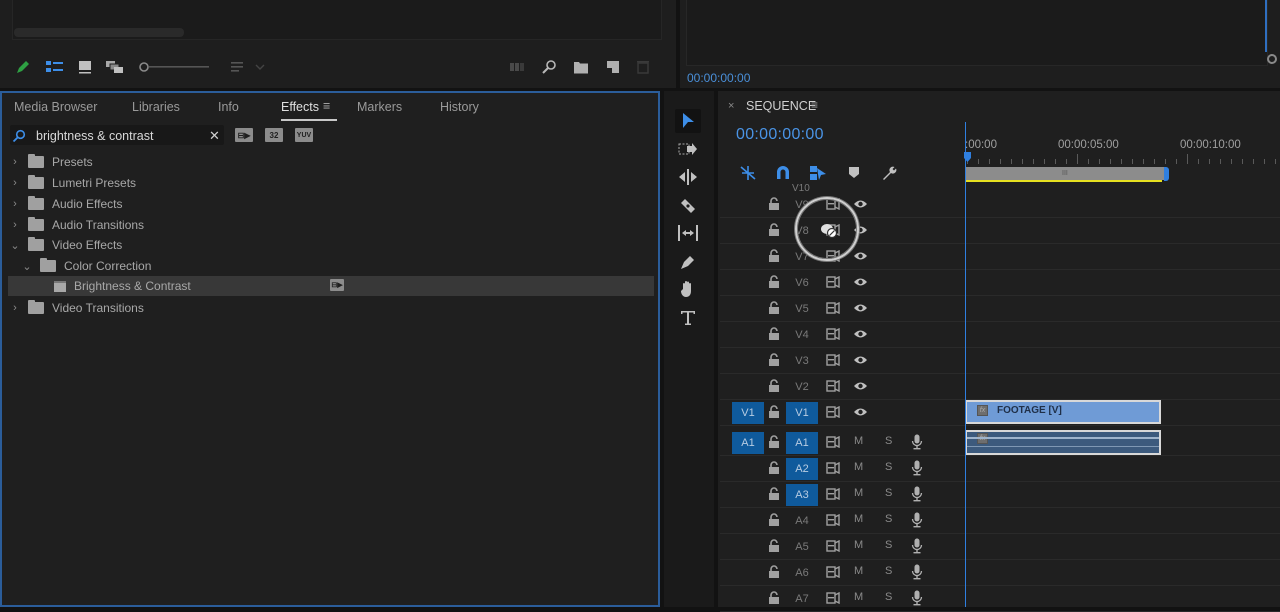 This screenshot has height=612, width=1280. What do you see at coordinates (23, 67) in the screenshot?
I see `pencil-icon` at bounding box center [23, 67].